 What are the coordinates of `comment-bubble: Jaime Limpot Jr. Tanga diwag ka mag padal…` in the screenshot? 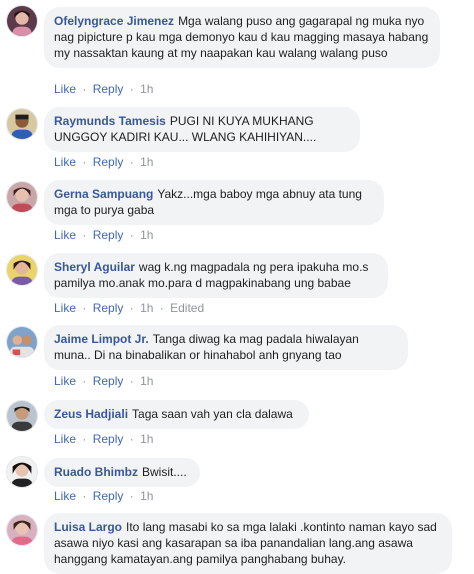 It's located at (226, 347).